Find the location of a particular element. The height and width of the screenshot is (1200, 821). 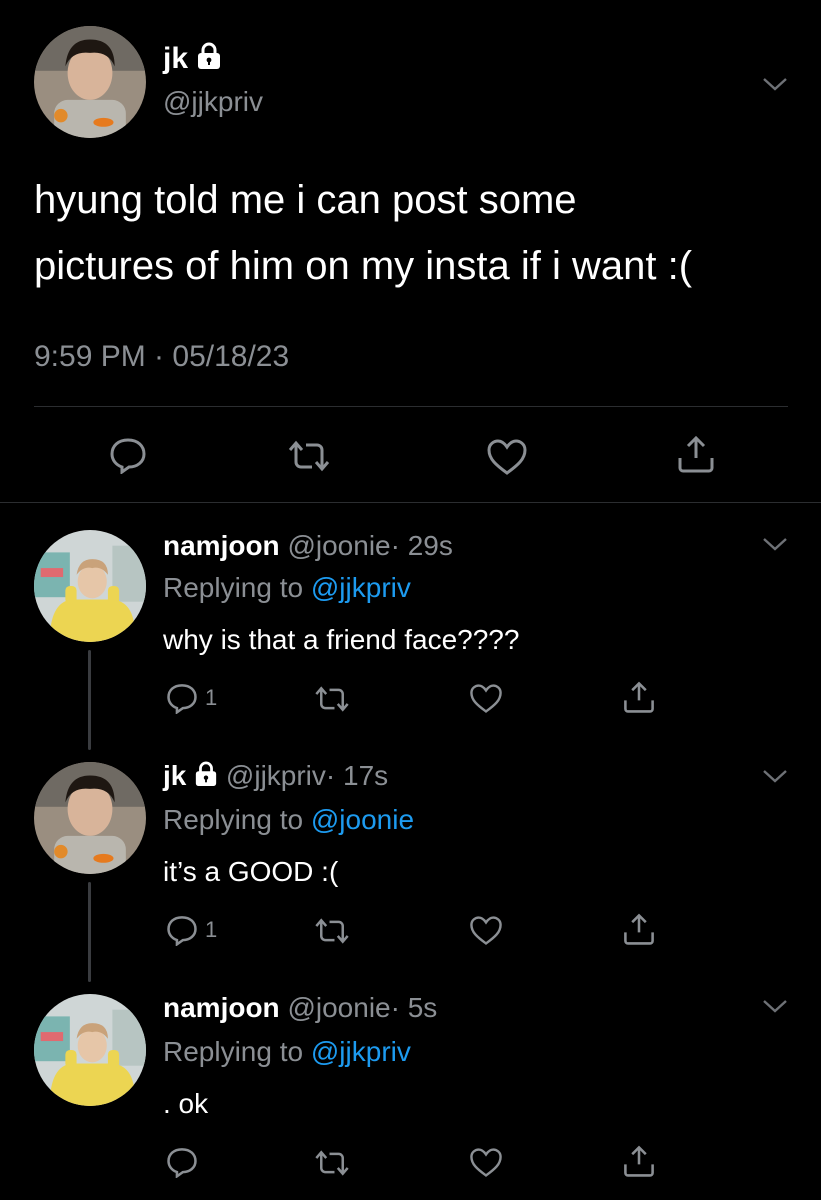

main-handle: @jjkpriv is located at coordinates (213, 102).